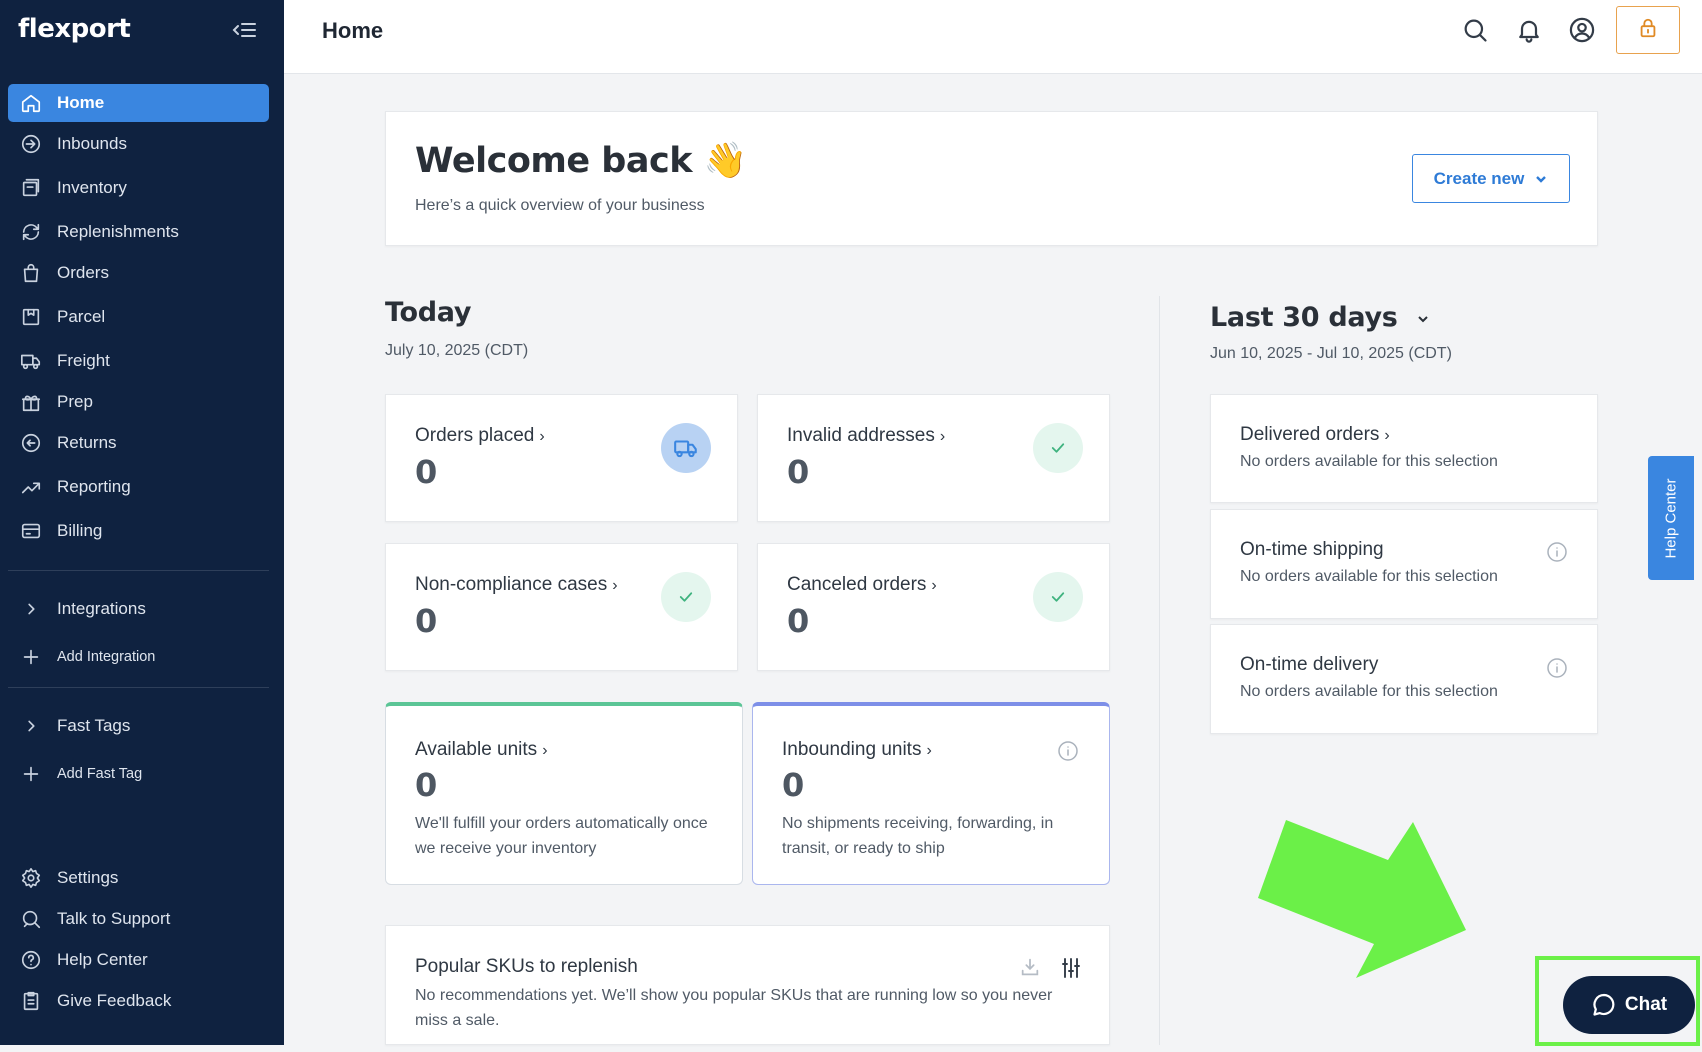  Describe the element at coordinates (561, 607) in the screenshot. I see `non-compliance-card: Non-compliance cases › 0` at that location.